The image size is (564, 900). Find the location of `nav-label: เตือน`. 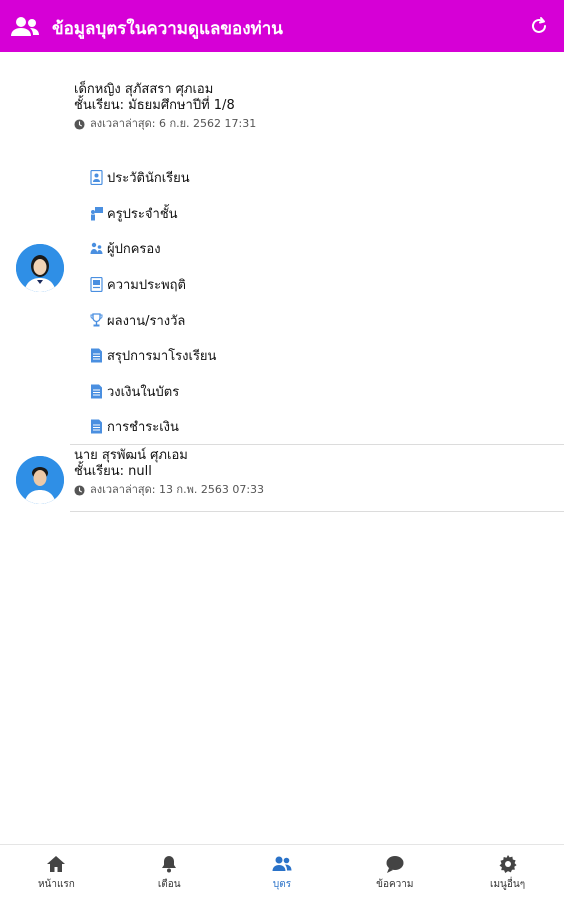

nav-label: เตือน is located at coordinates (169, 884).